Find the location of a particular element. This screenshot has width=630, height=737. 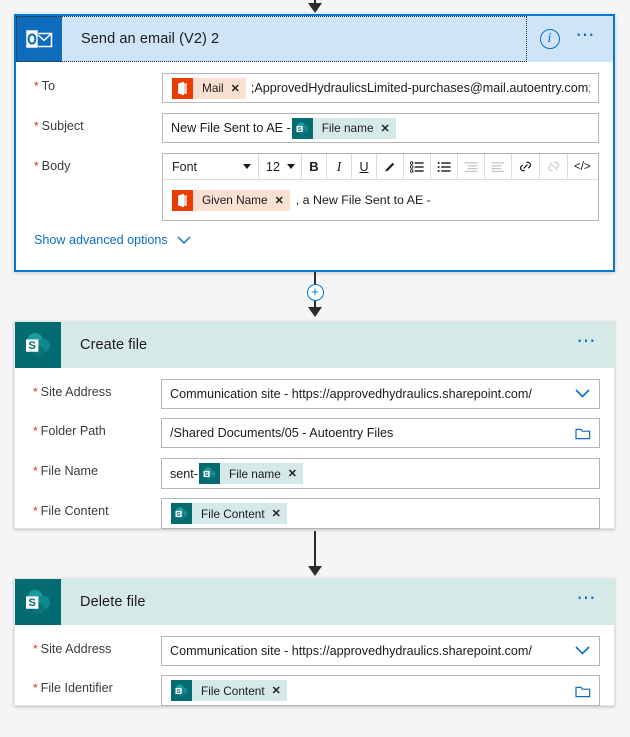

label-file-identifier: * File Identifier is located at coordinates (73, 688).